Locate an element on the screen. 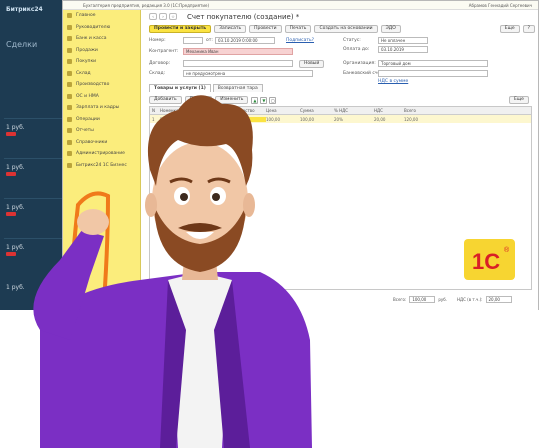 The height and width of the screenshot is (448, 539). ear-left is located at coordinates (151, 205).